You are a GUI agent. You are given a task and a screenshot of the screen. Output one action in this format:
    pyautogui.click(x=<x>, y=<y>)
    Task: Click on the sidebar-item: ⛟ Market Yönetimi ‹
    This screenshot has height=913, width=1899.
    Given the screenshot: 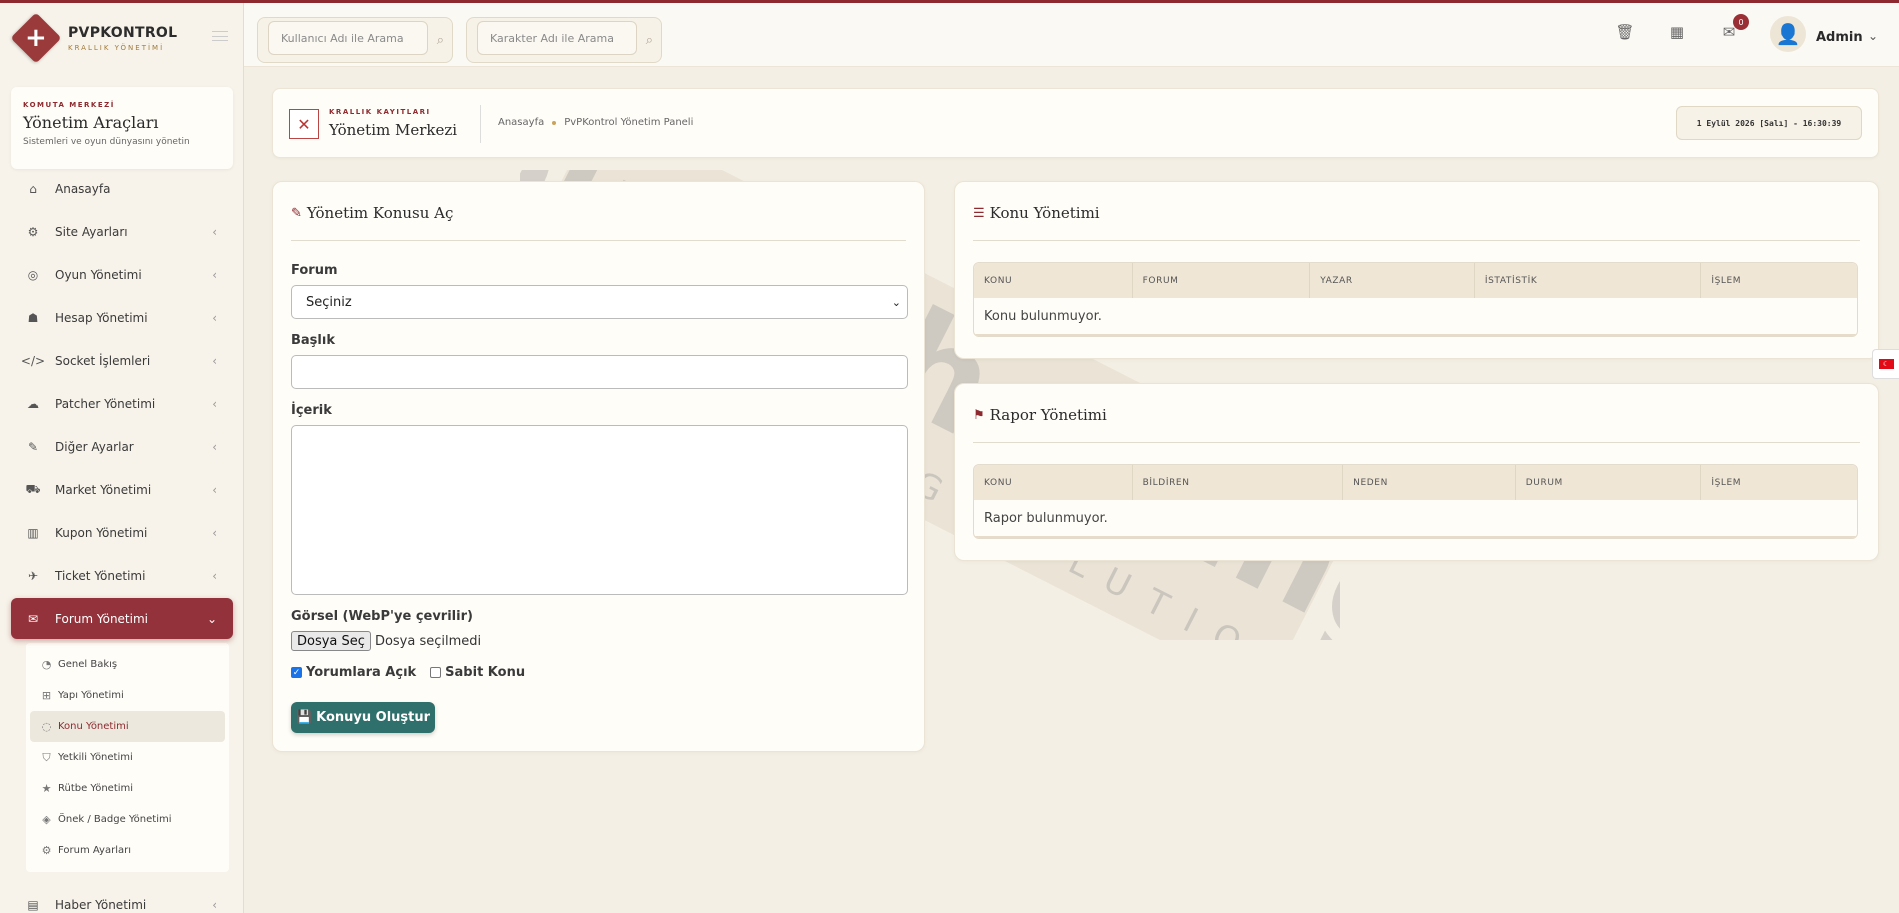 What is the action you would take?
    pyautogui.click(x=122, y=489)
    